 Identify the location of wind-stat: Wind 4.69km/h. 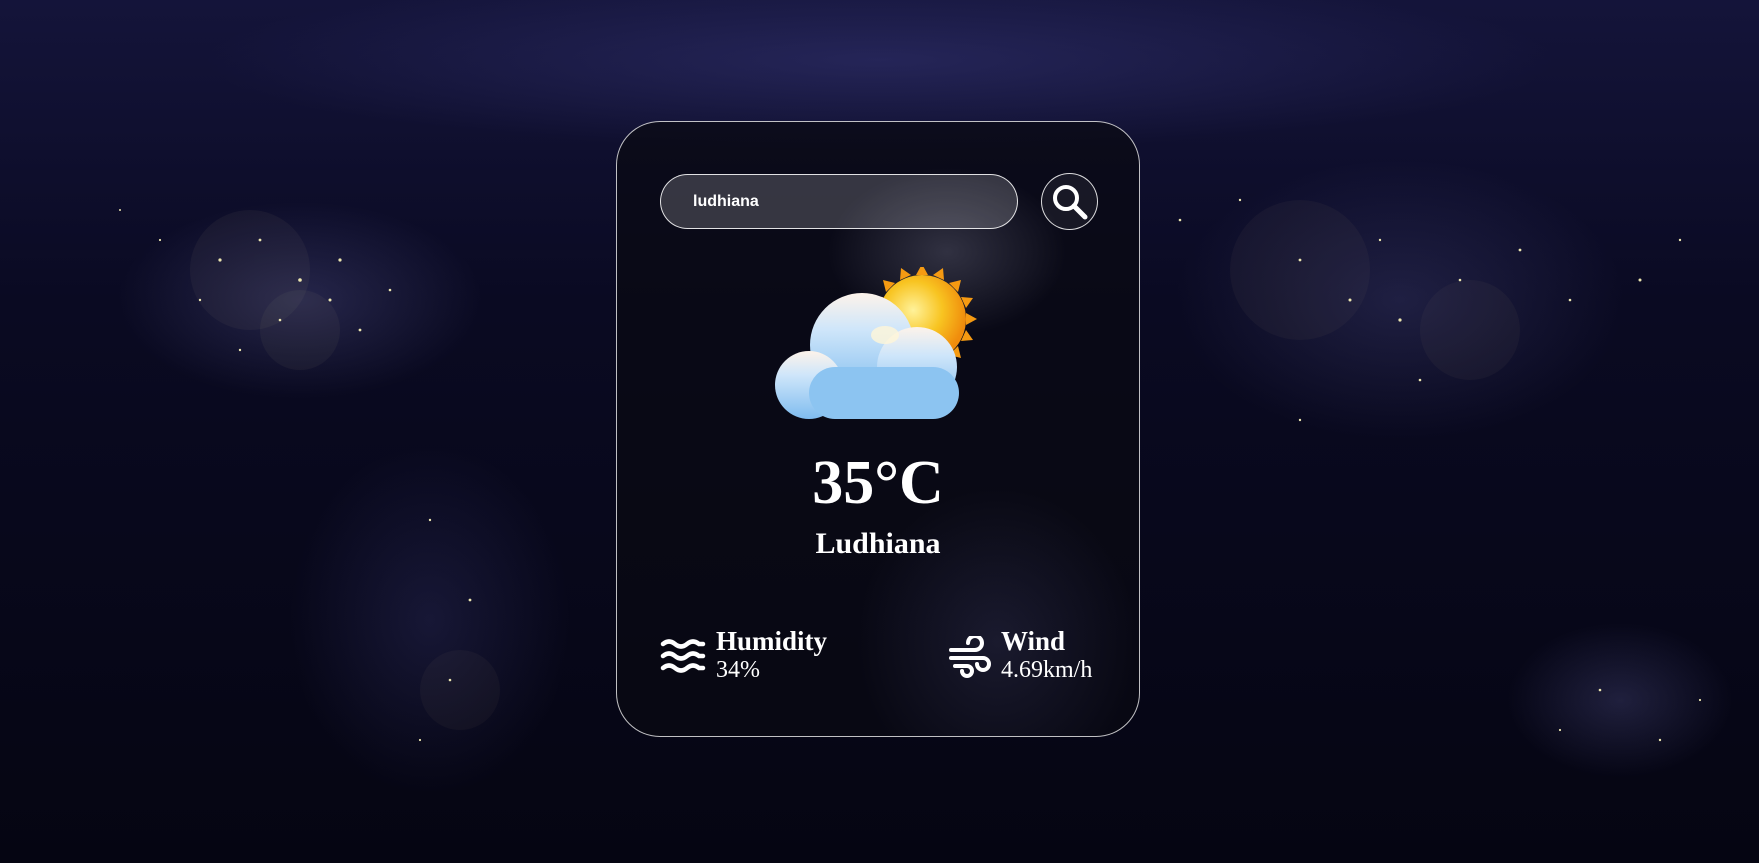
(1020, 656).